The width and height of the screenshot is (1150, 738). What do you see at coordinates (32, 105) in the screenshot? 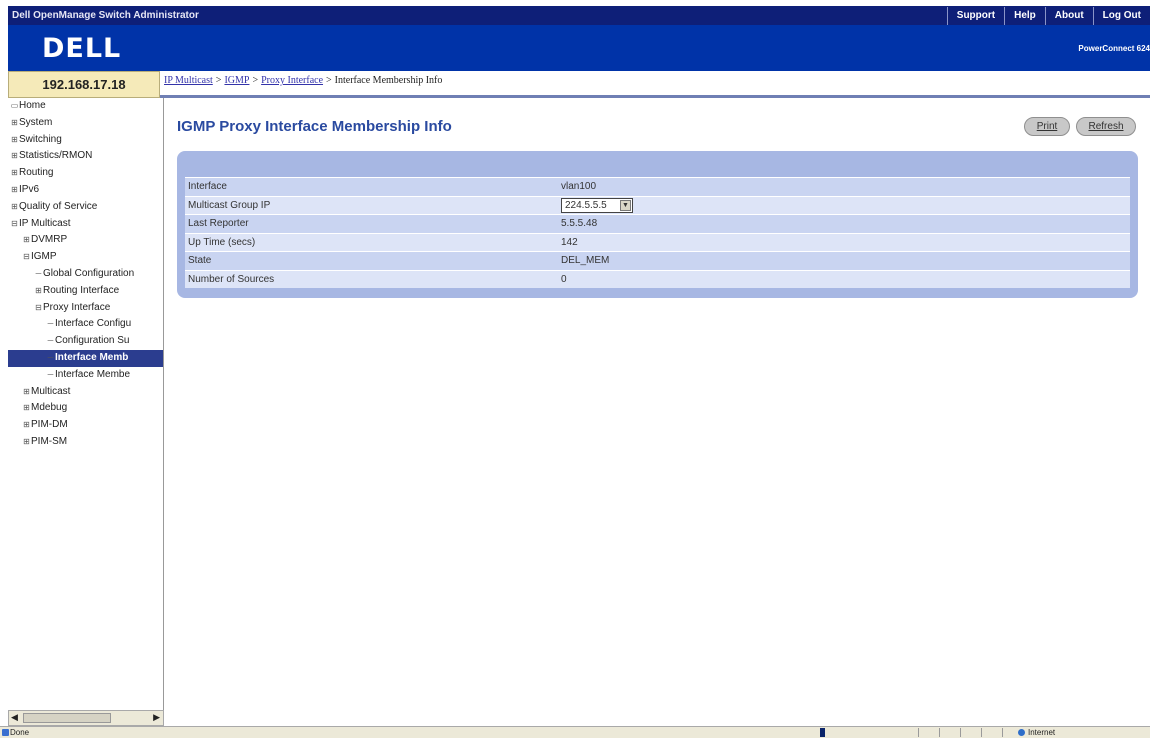
I see `sidebar-item-label: Home` at bounding box center [32, 105].